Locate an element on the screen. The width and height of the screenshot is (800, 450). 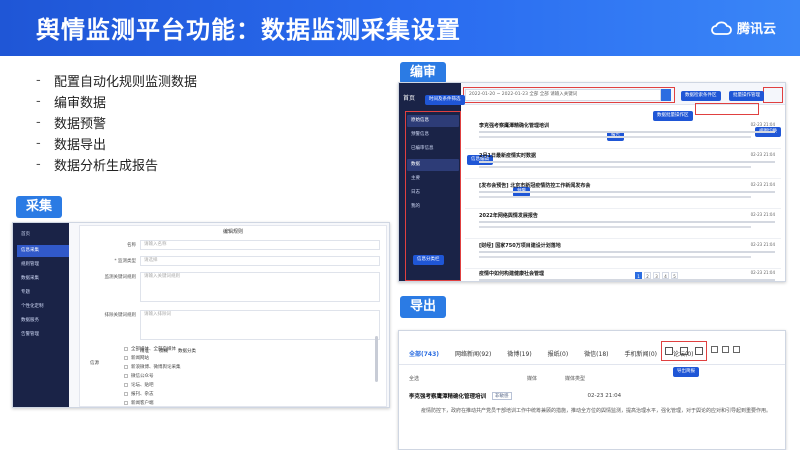
feature-list: - 配置自动化规则监测数据 - 编审数据 - 数据预警 - 数据导出 - 数据分析生成报告 is located at coordinates (116, 122).